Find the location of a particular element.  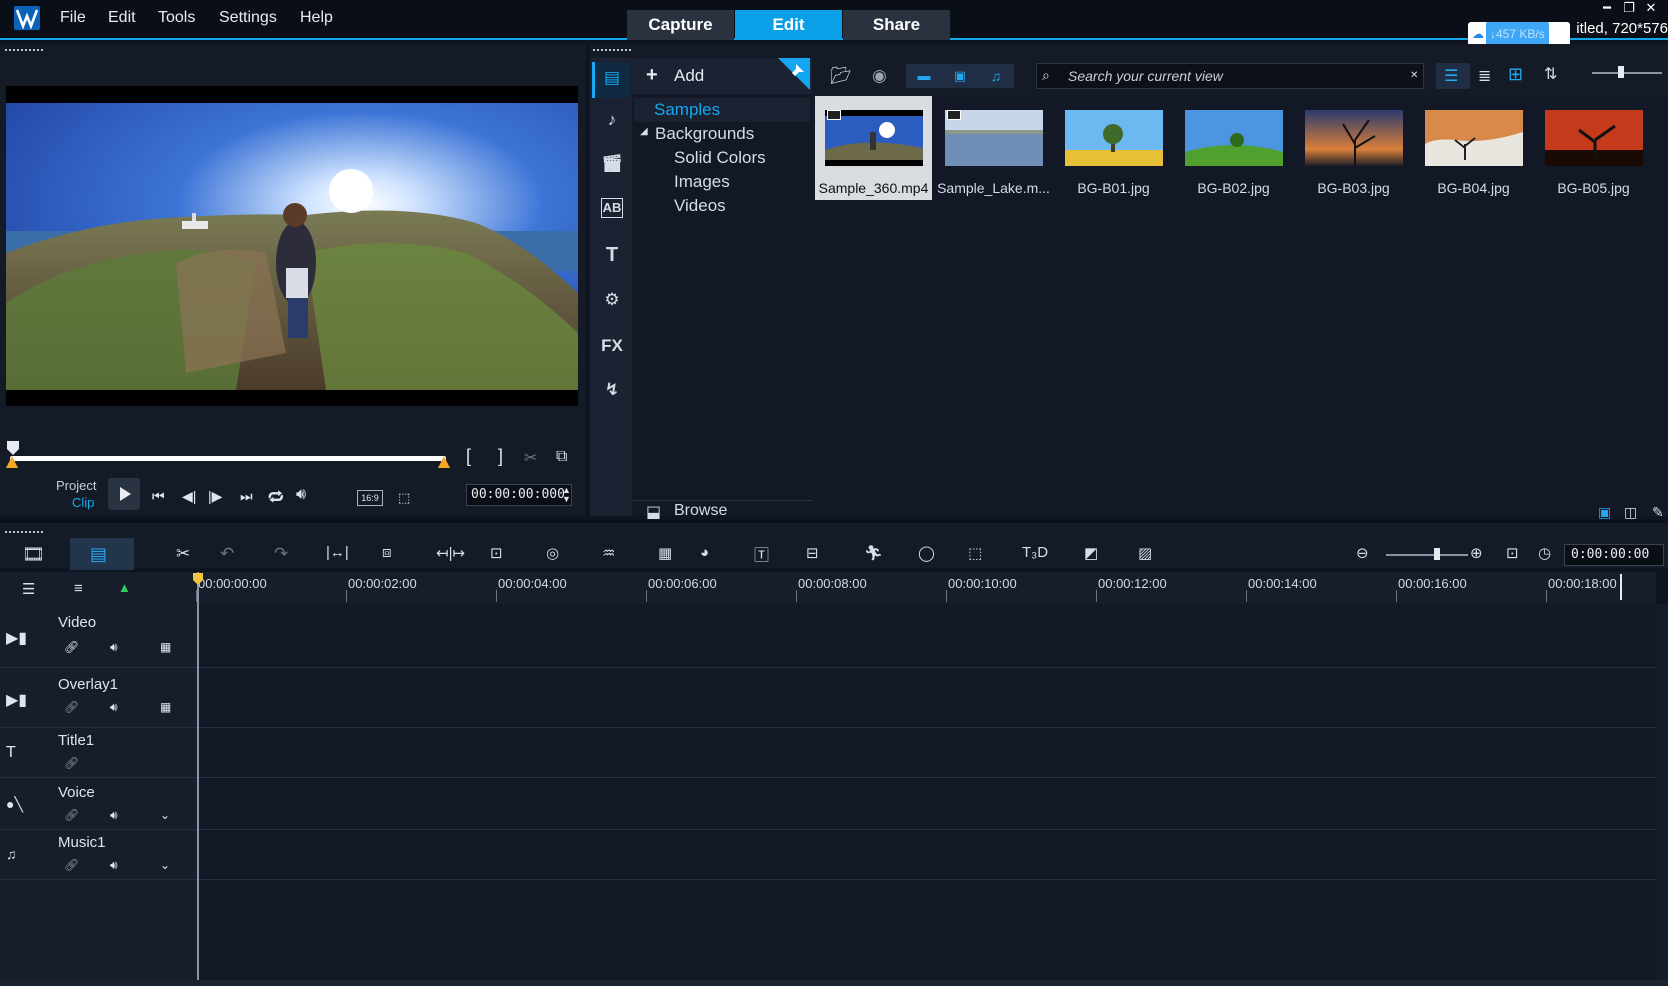

tab-edit: Edit is located at coordinates (788, 25).